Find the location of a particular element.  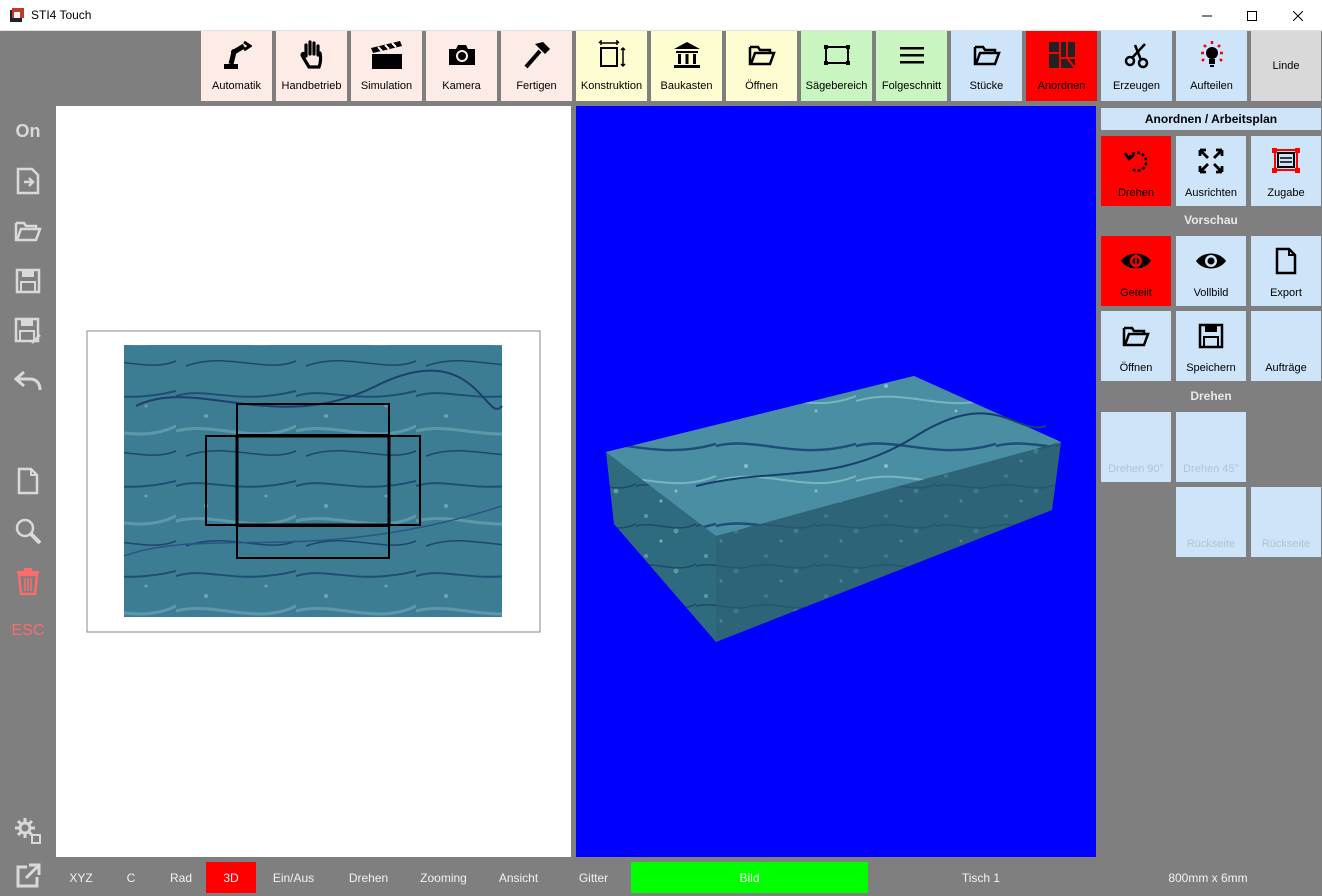

save-as-icon is located at coordinates (27, 330).